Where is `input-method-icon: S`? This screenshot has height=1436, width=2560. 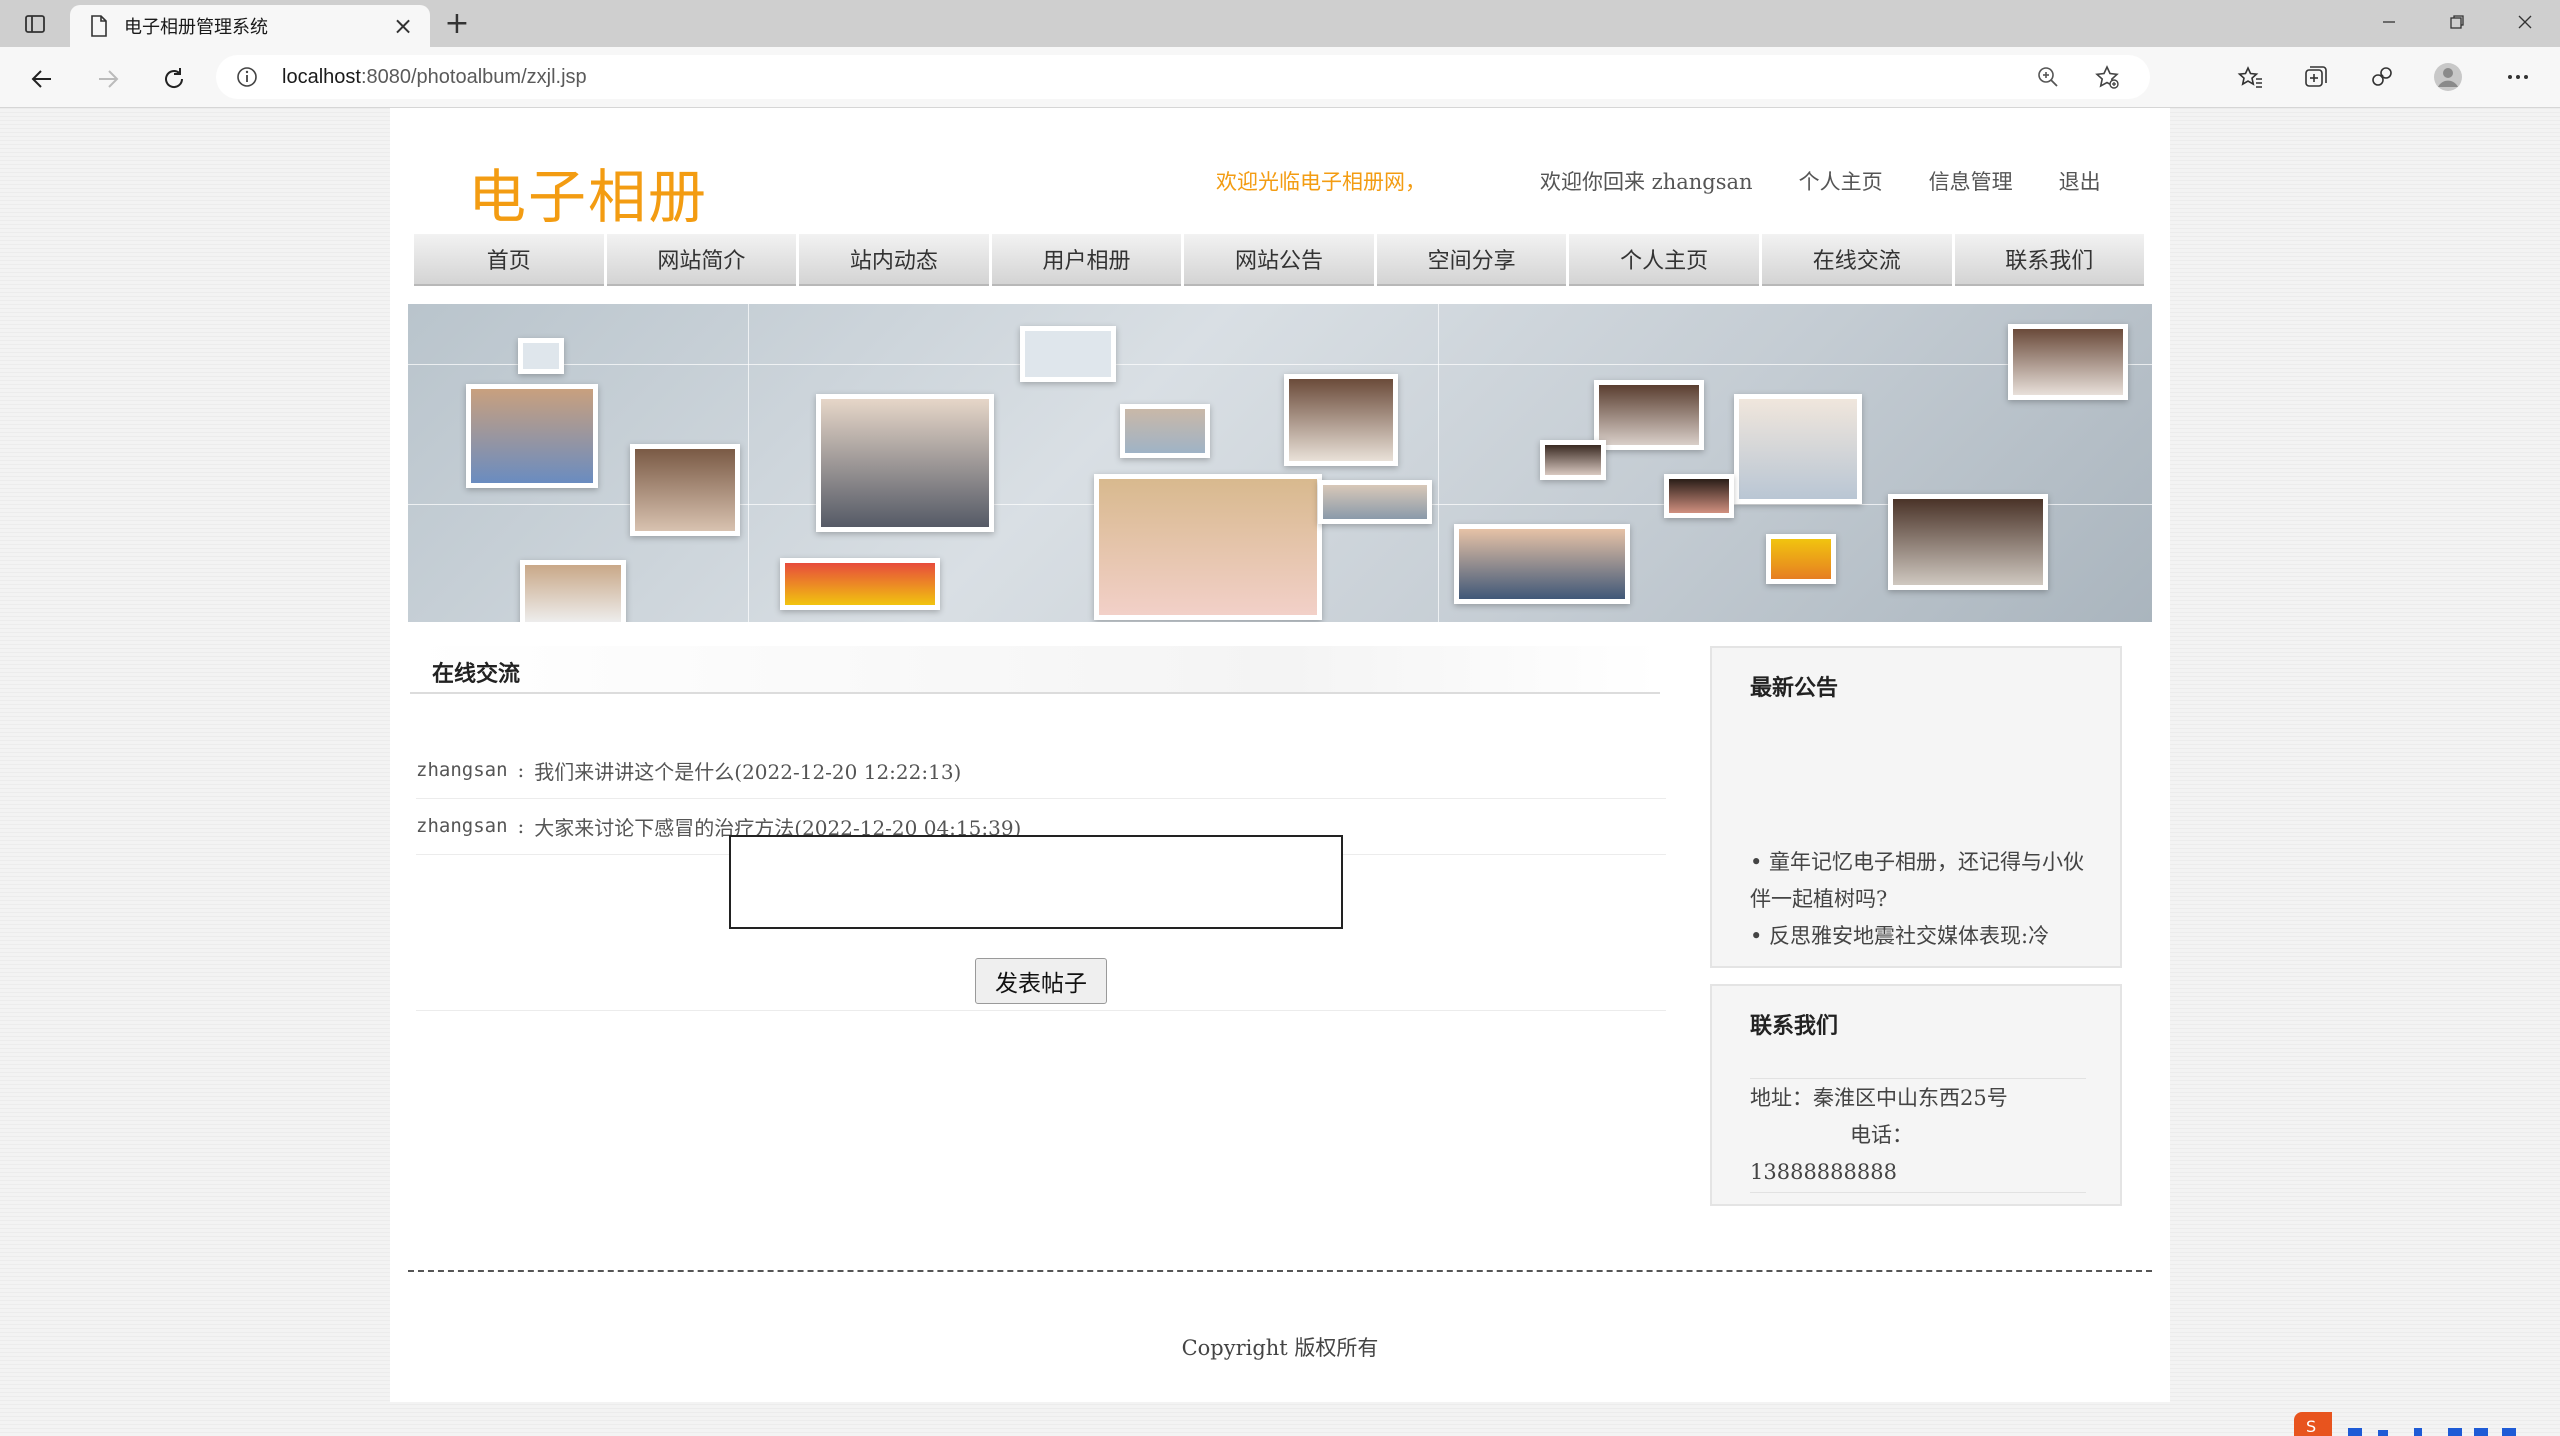
input-method-icon: S is located at coordinates (2314, 1423).